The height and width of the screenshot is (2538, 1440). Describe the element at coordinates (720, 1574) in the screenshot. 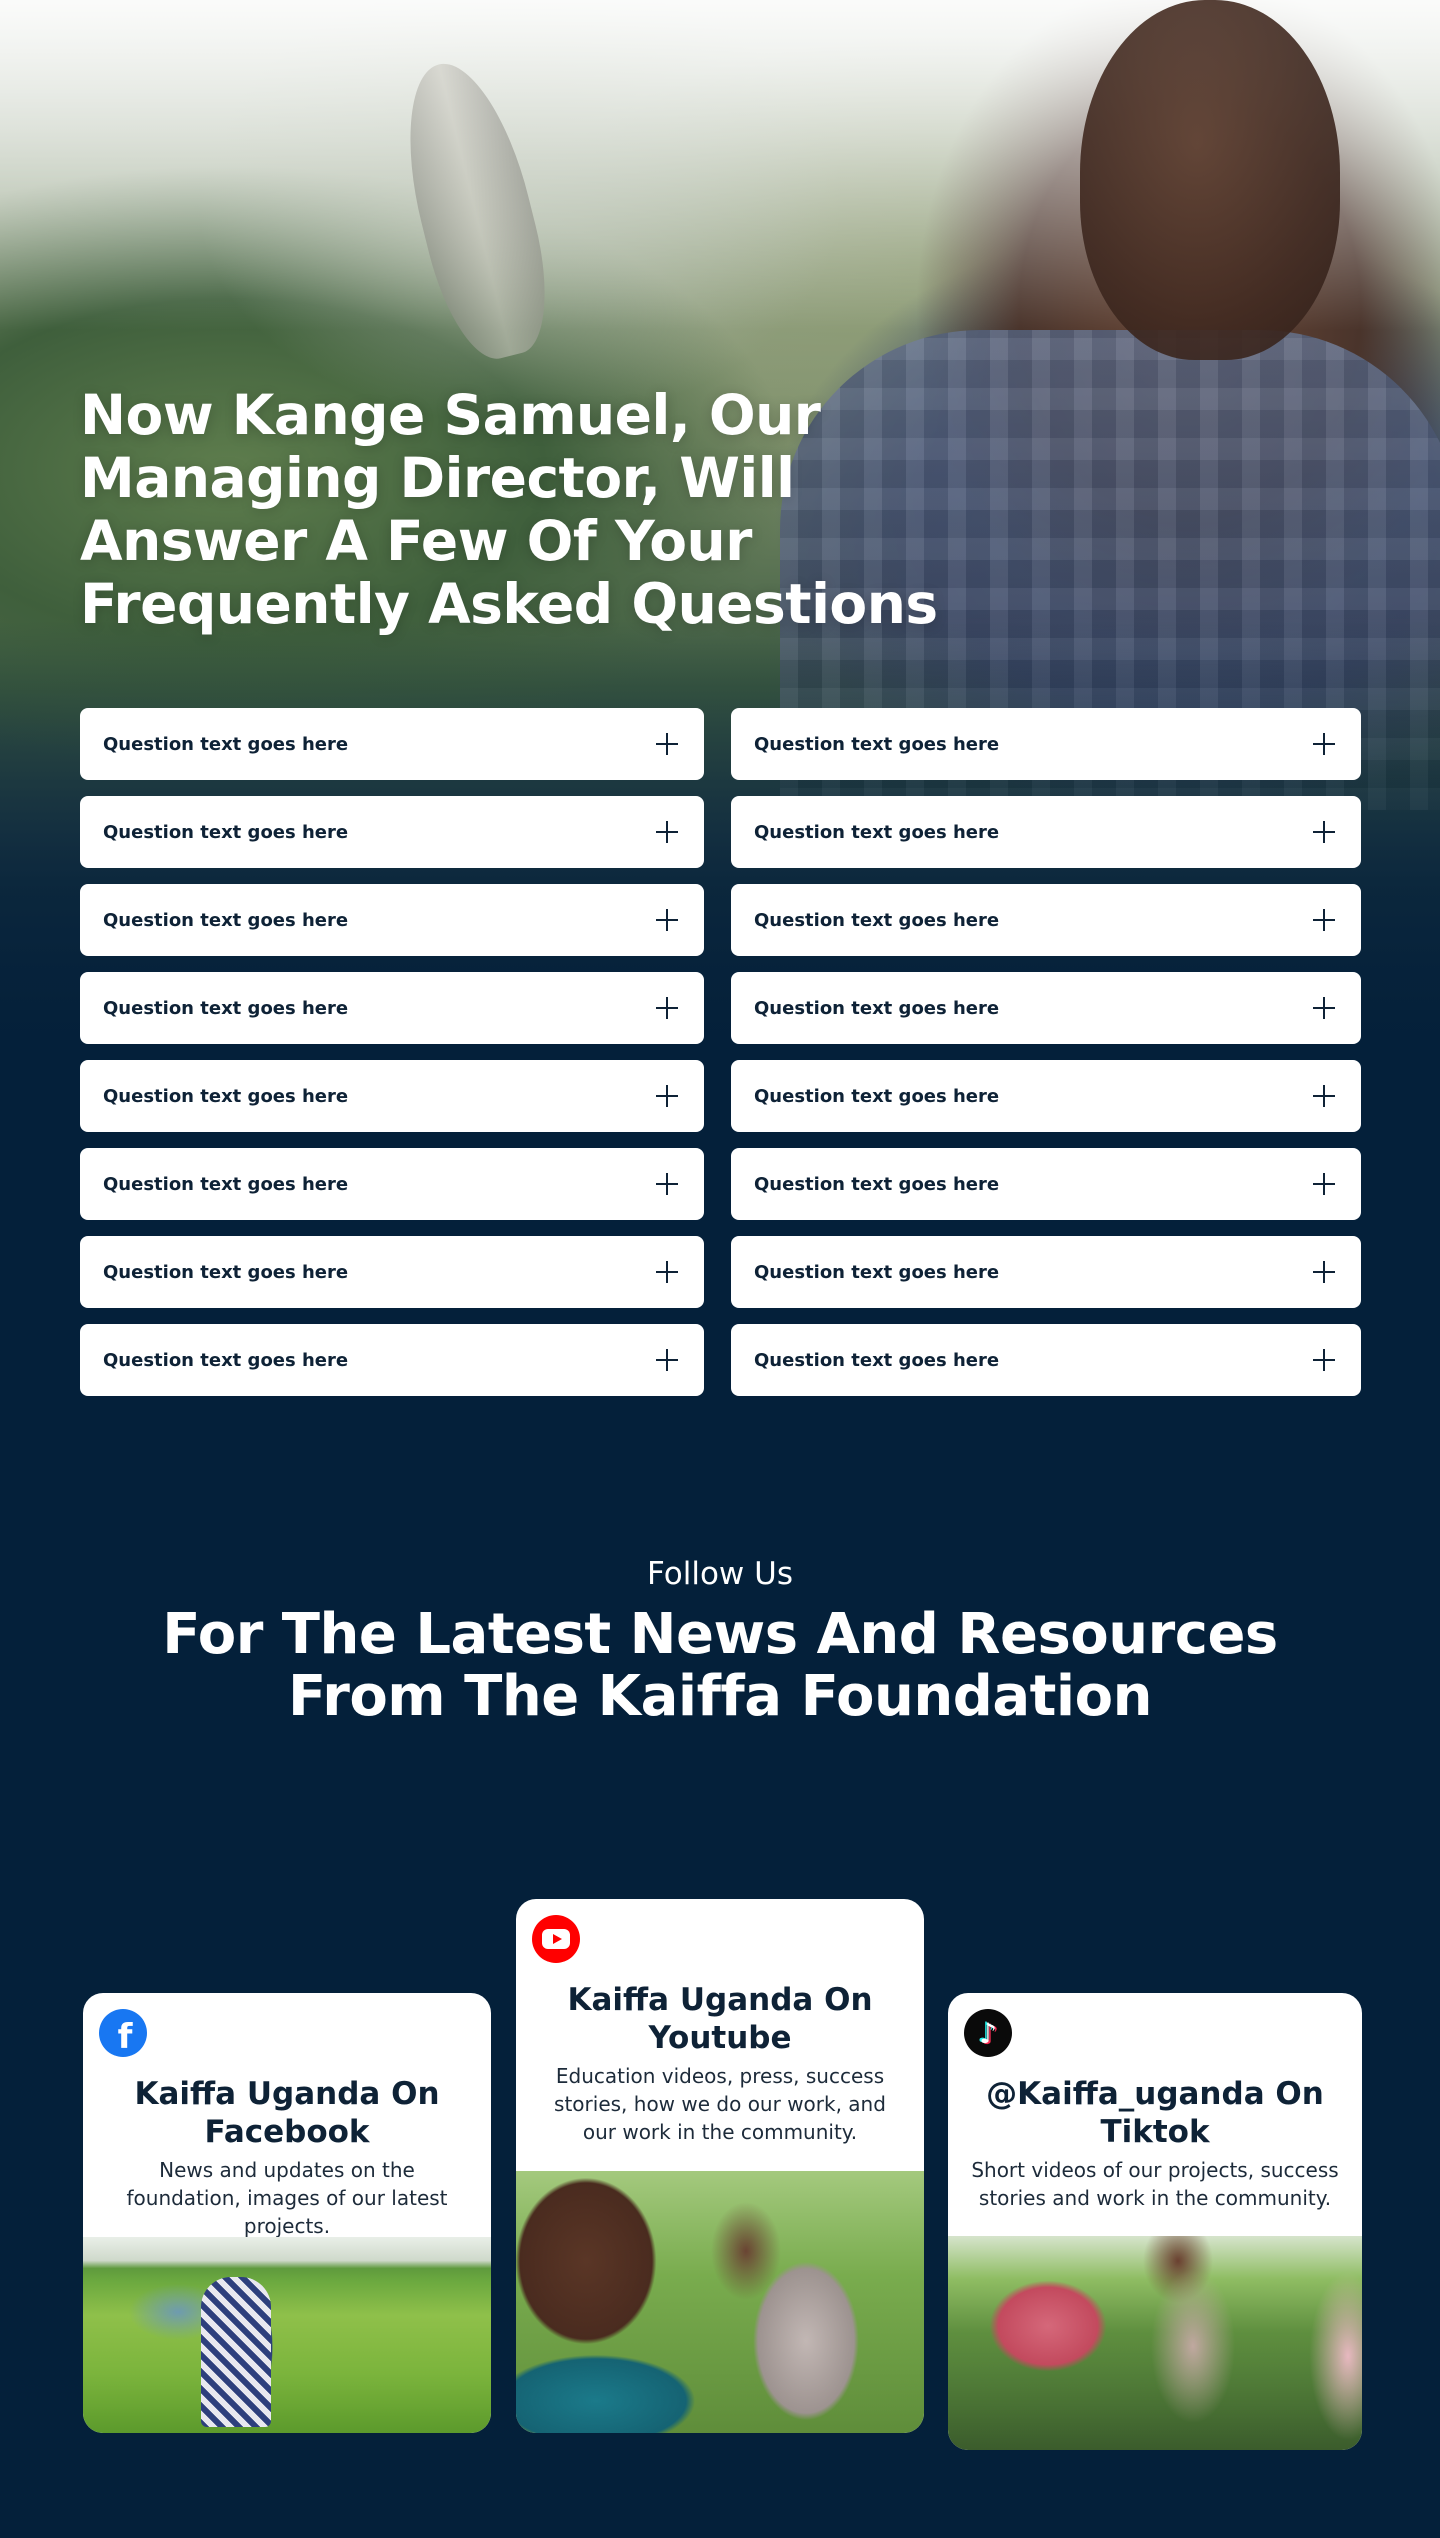

I see `follow-eyebrow: Follow Us` at that location.